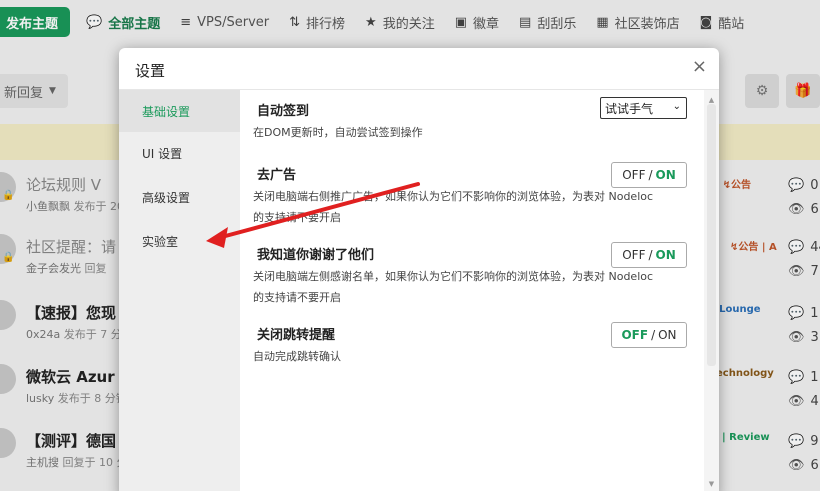  What do you see at coordinates (179, 197) in the screenshot?
I see `tab-2: 高级设置` at bounding box center [179, 197].